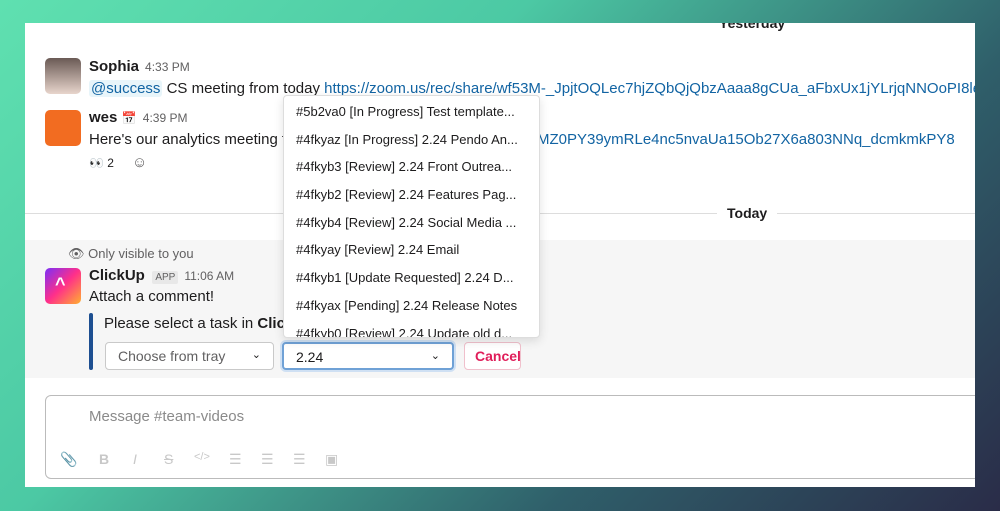 The image size is (1000, 511). I want to click on cancel-button: Cancel, so click(492, 356).